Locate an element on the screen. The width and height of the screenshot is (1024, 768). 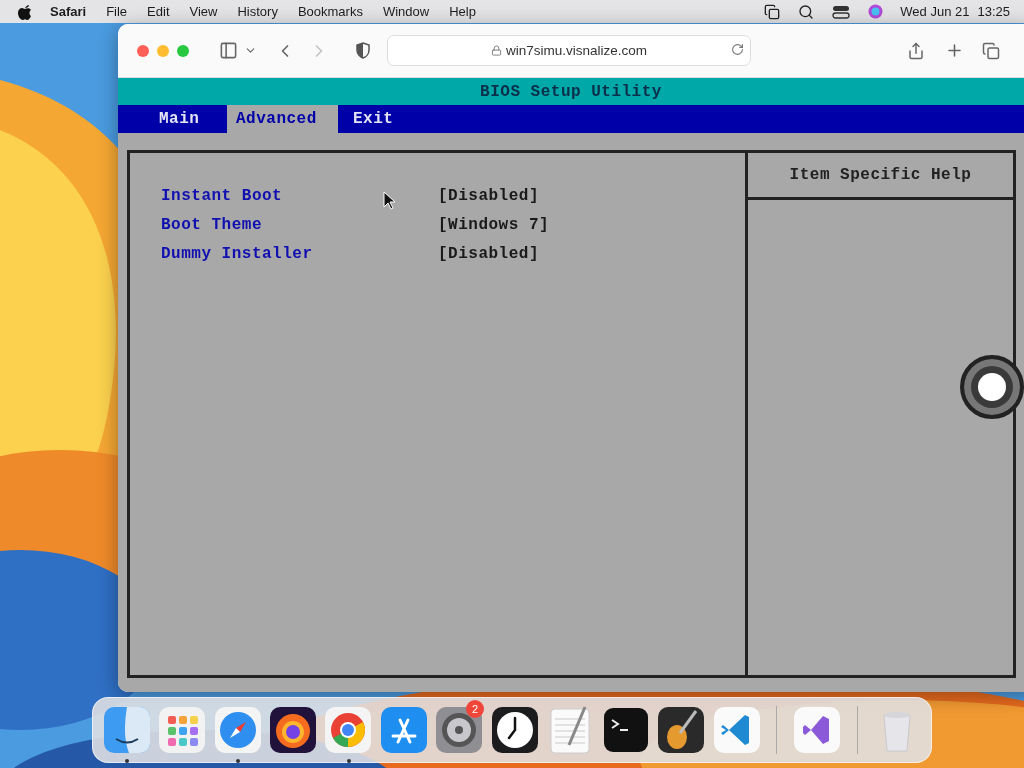
new-tab-icon is located at coordinates (954, 50).